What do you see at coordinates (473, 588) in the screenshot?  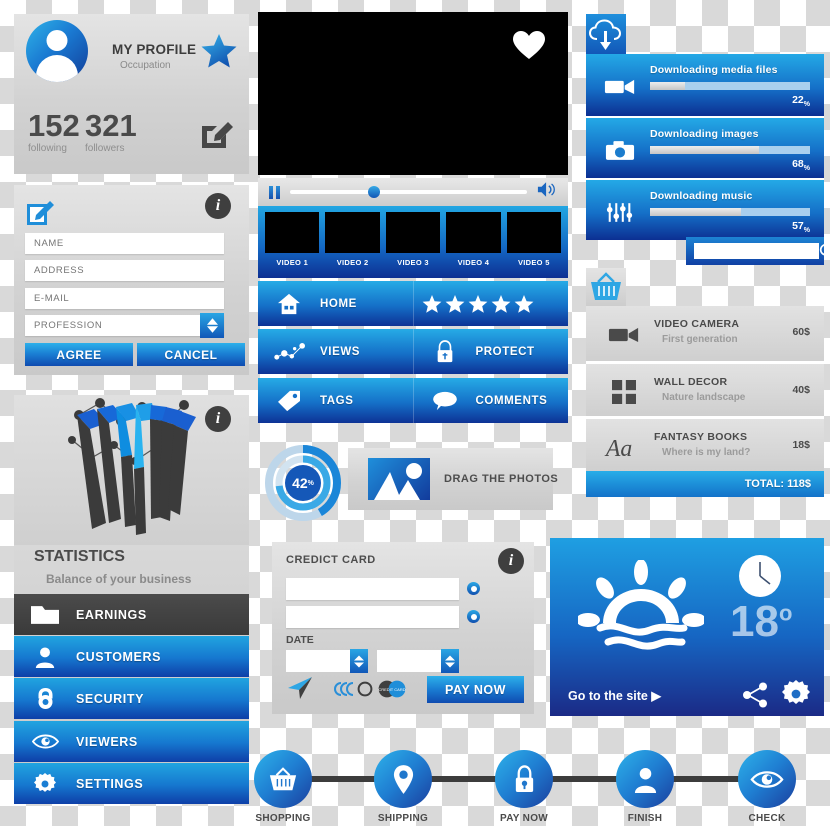 I see `card-number-radio` at bounding box center [473, 588].